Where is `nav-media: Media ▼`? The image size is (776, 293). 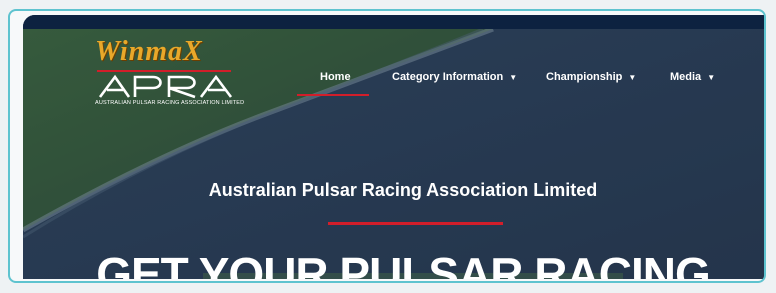 nav-media: Media ▼ is located at coordinates (692, 77).